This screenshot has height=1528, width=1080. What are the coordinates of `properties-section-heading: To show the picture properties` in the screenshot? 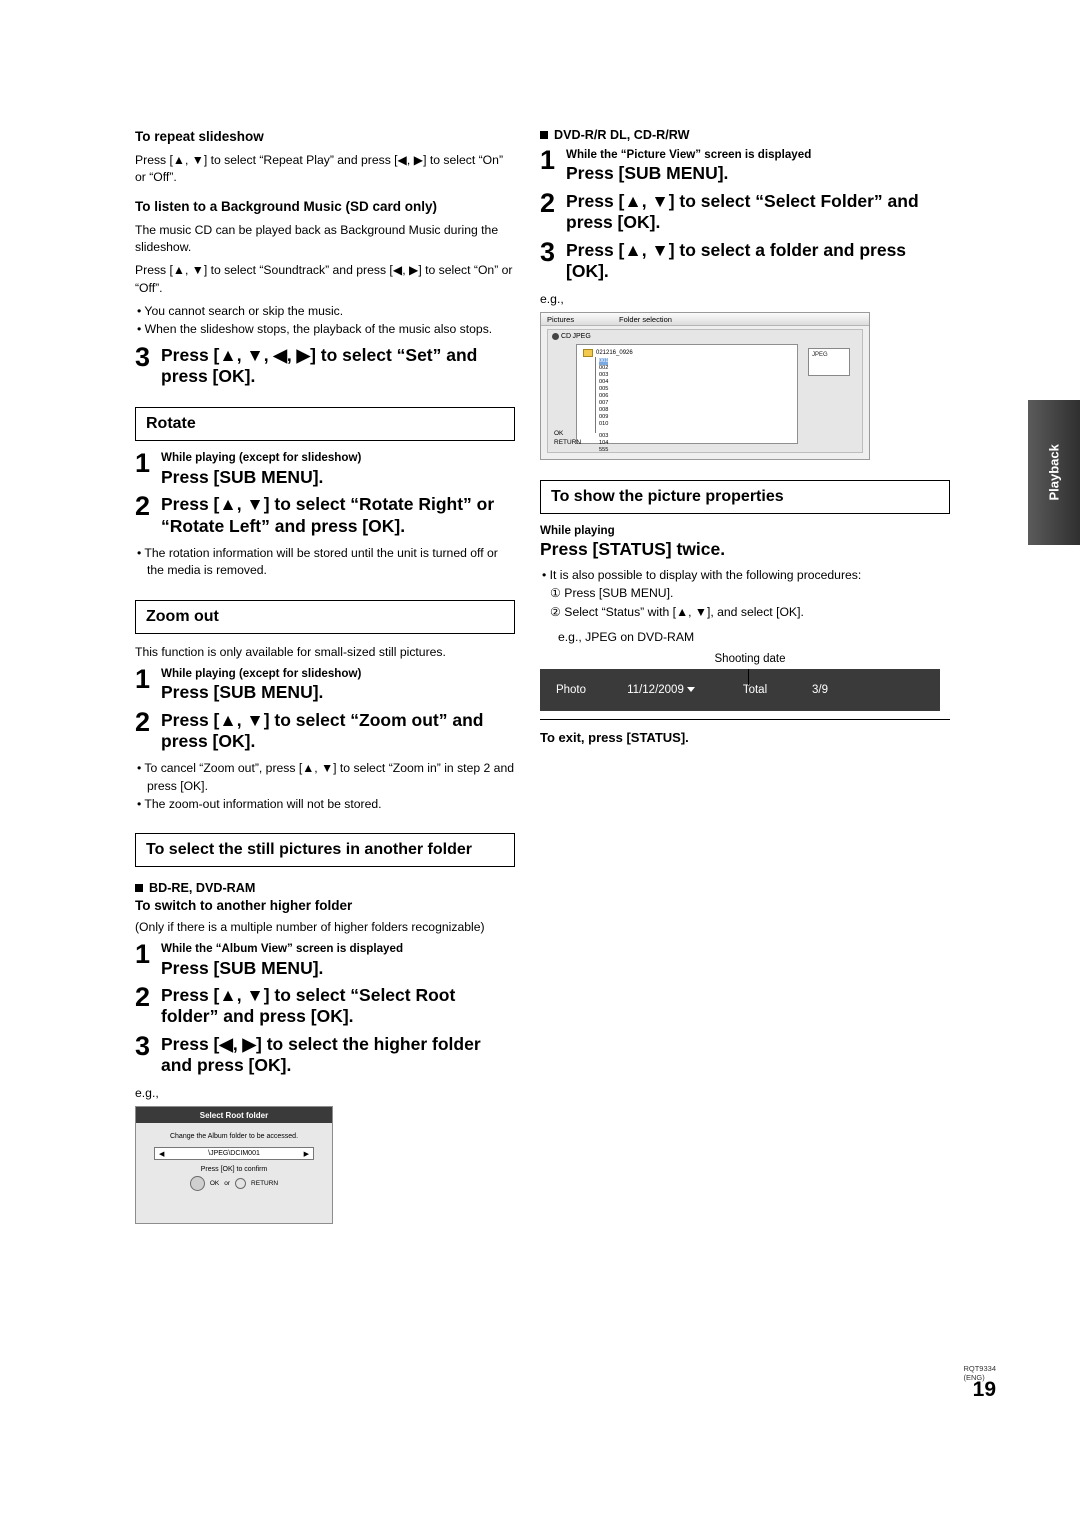 It's located at (745, 497).